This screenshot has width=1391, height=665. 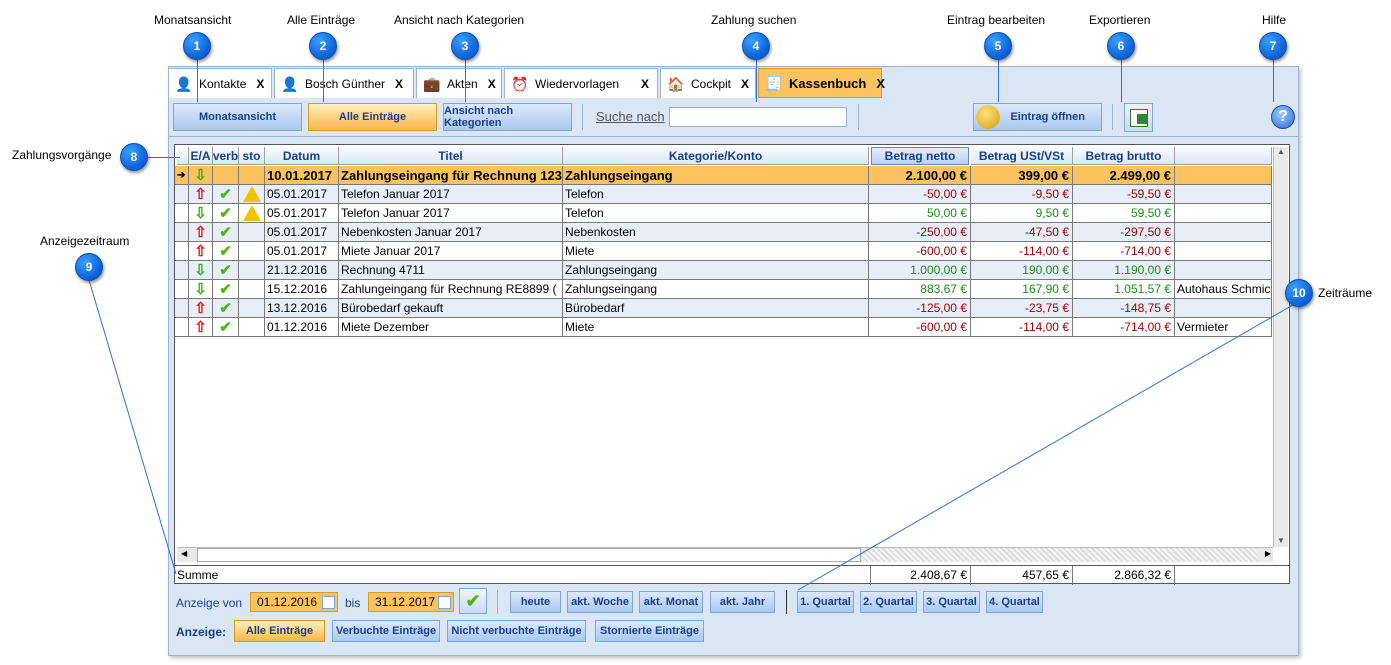 What do you see at coordinates (1121, 46) in the screenshot?
I see `callout-badge-6: 6` at bounding box center [1121, 46].